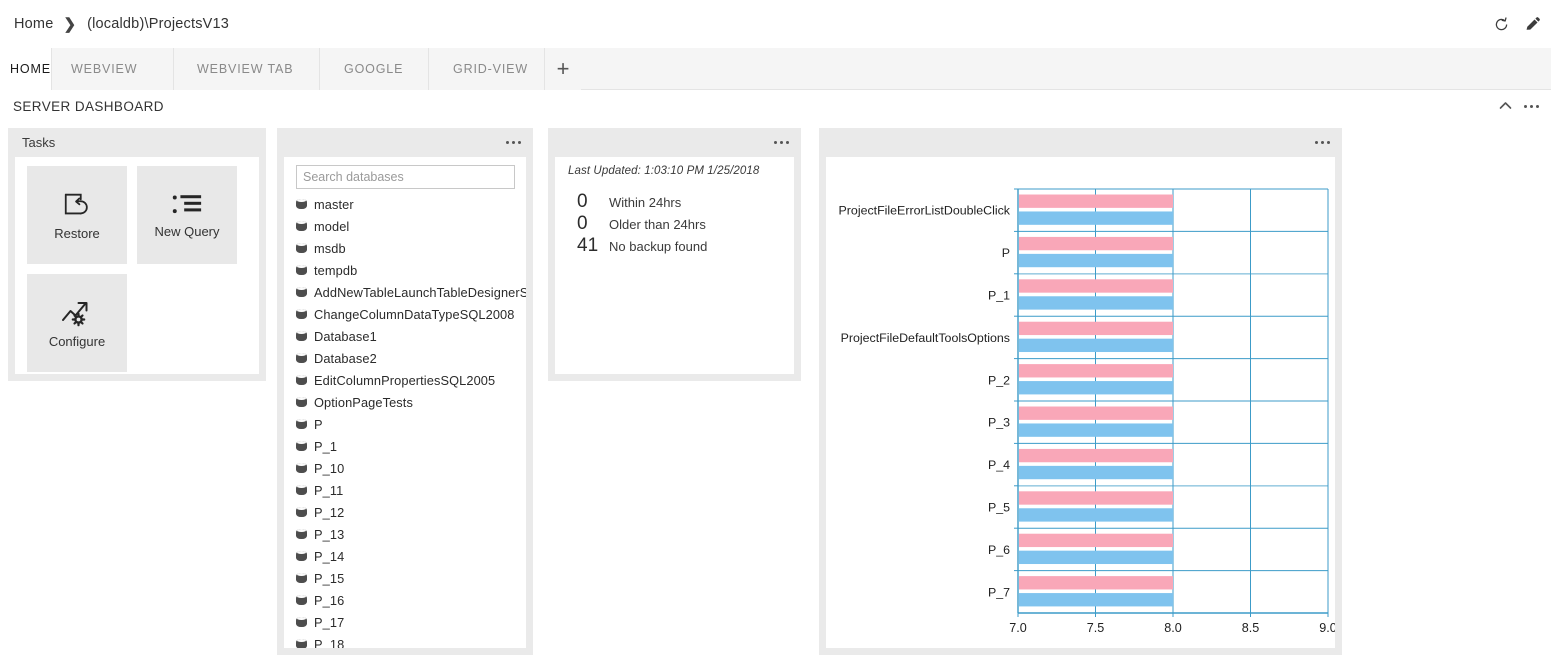 The image size is (1551, 670). Describe the element at coordinates (411, 534) in the screenshot. I see `list-item: P_13` at that location.